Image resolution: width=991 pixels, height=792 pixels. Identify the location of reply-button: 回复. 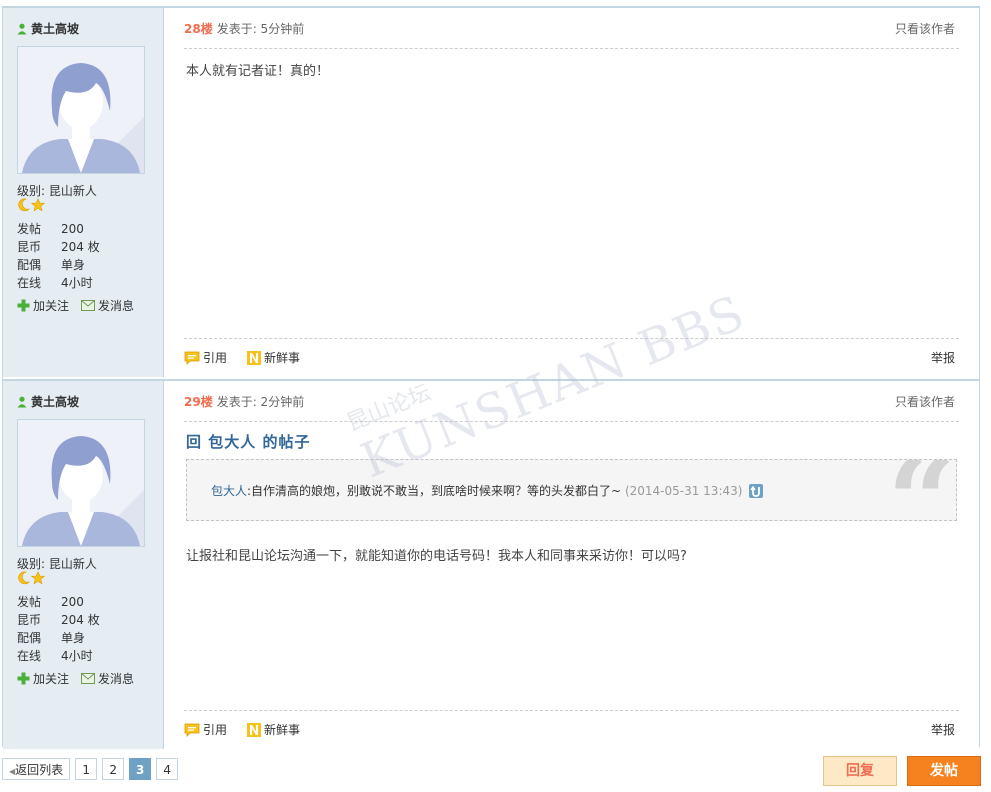
(860, 771).